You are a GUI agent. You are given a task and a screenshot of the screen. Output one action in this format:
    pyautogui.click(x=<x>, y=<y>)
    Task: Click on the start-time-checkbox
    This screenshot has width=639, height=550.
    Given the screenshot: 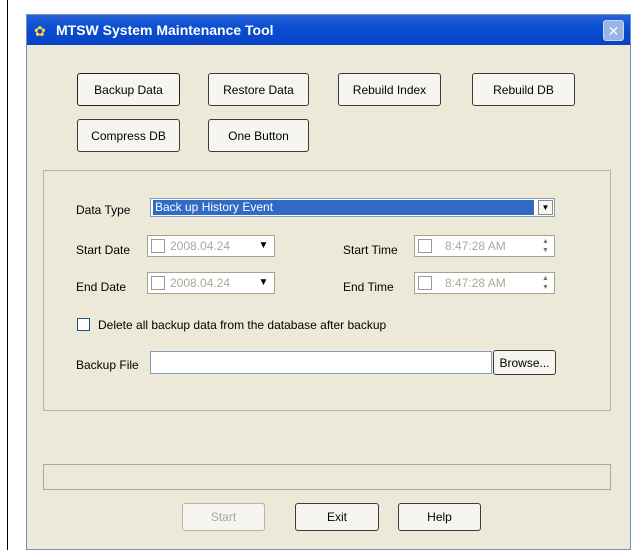 What is the action you would take?
    pyautogui.click(x=425, y=246)
    